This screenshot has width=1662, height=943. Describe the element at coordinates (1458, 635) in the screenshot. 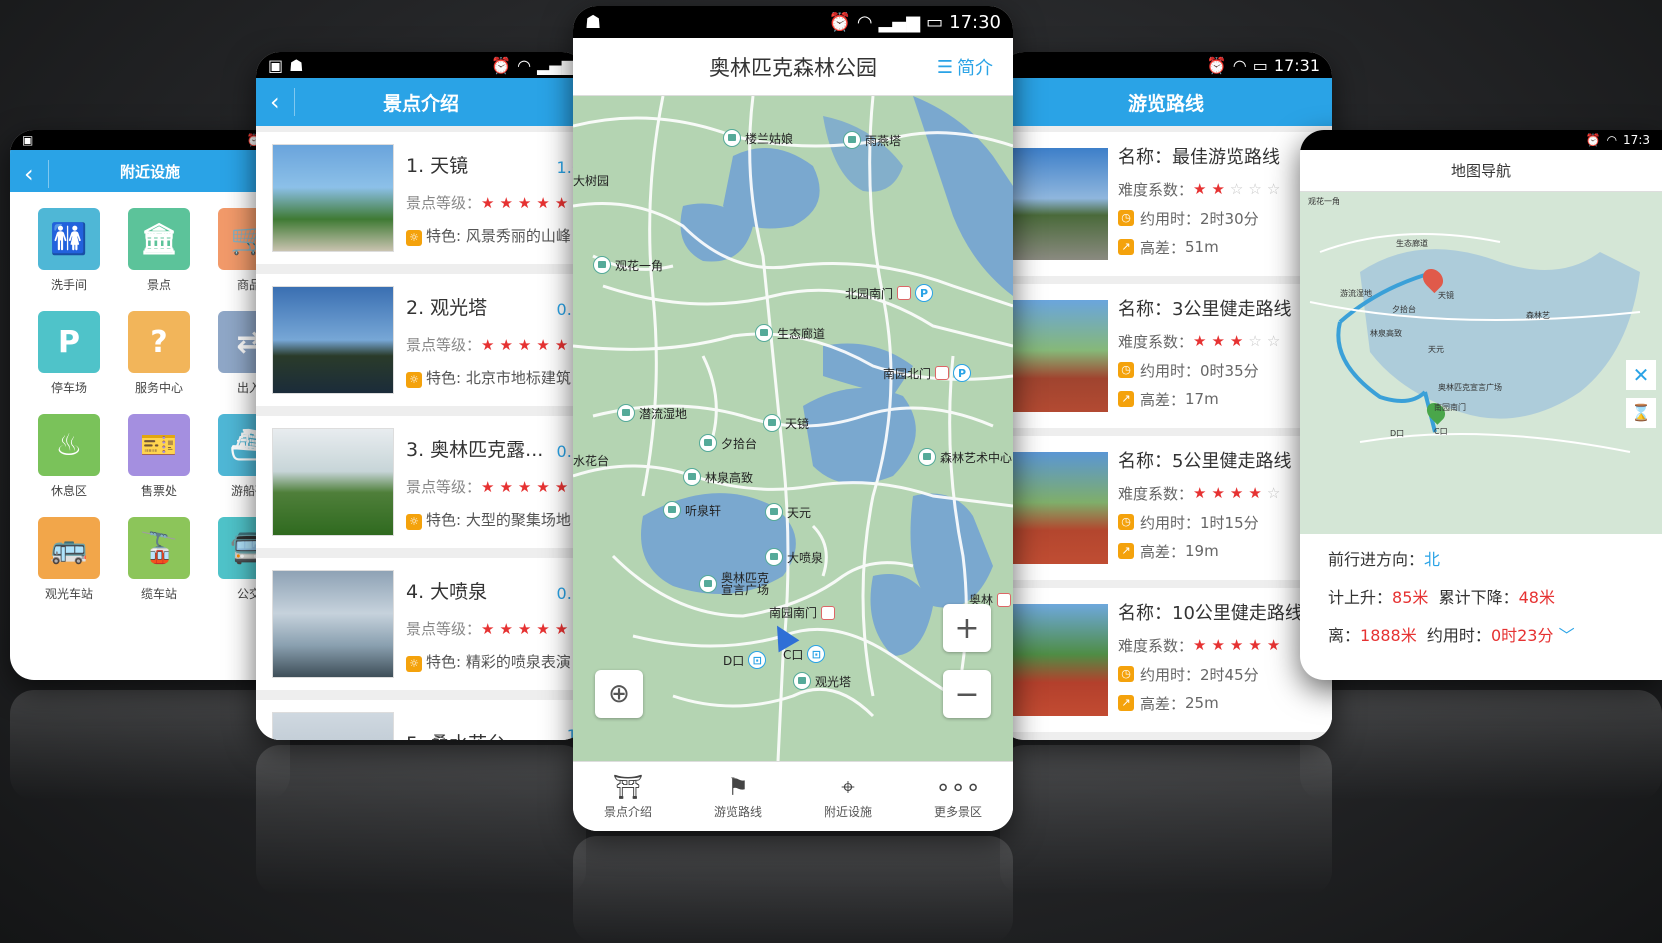

I see `time-label: 约用时：` at that location.